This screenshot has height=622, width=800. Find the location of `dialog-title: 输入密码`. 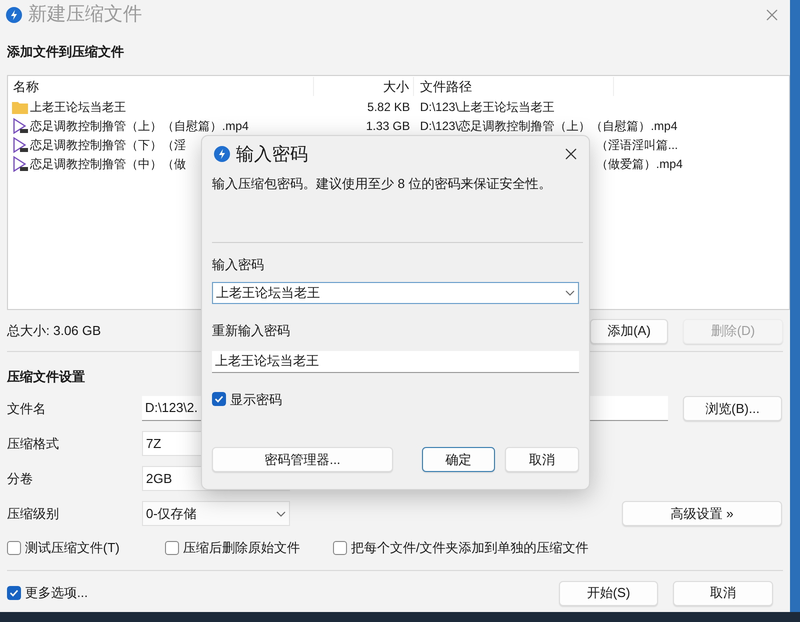

dialog-title: 输入密码 is located at coordinates (272, 154).